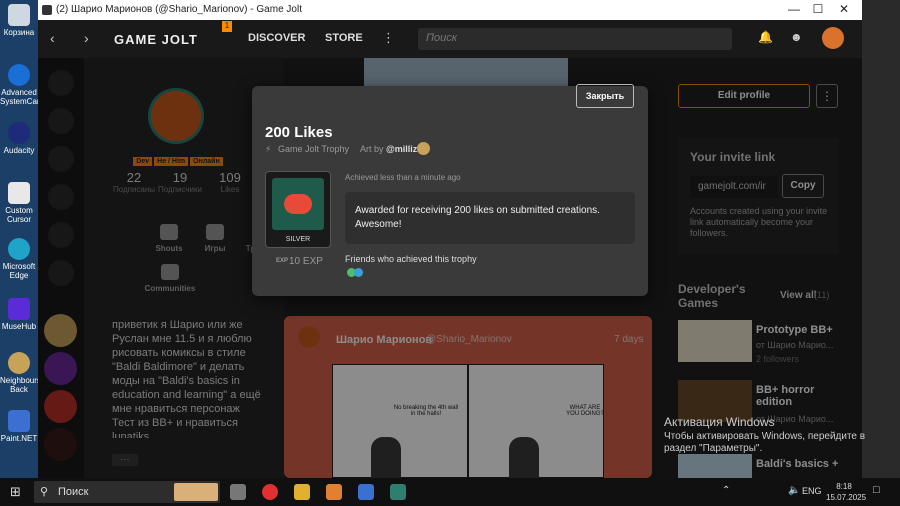 This screenshot has width=900, height=506. I want to click on audacity-icon, so click(19, 133).